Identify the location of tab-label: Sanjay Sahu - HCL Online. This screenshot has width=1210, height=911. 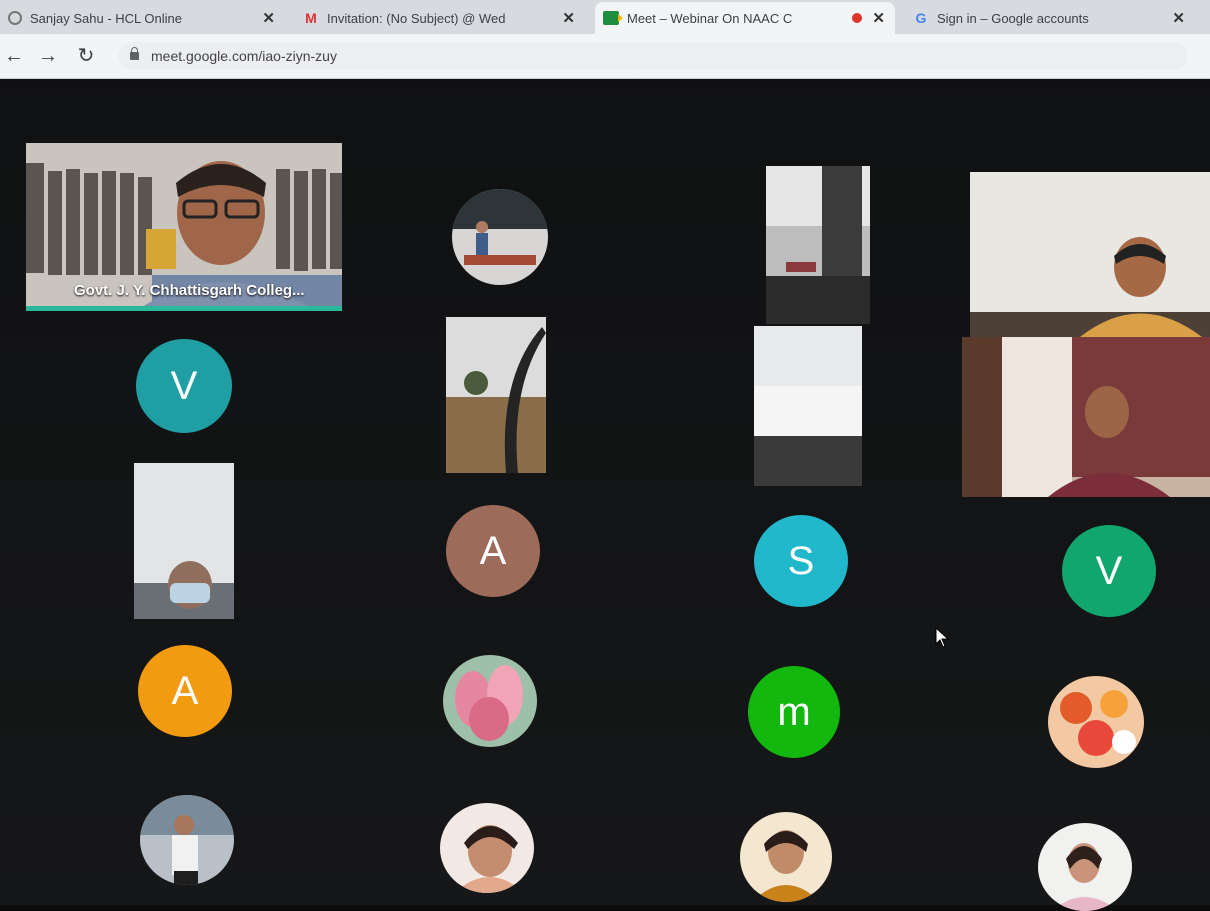
(106, 18).